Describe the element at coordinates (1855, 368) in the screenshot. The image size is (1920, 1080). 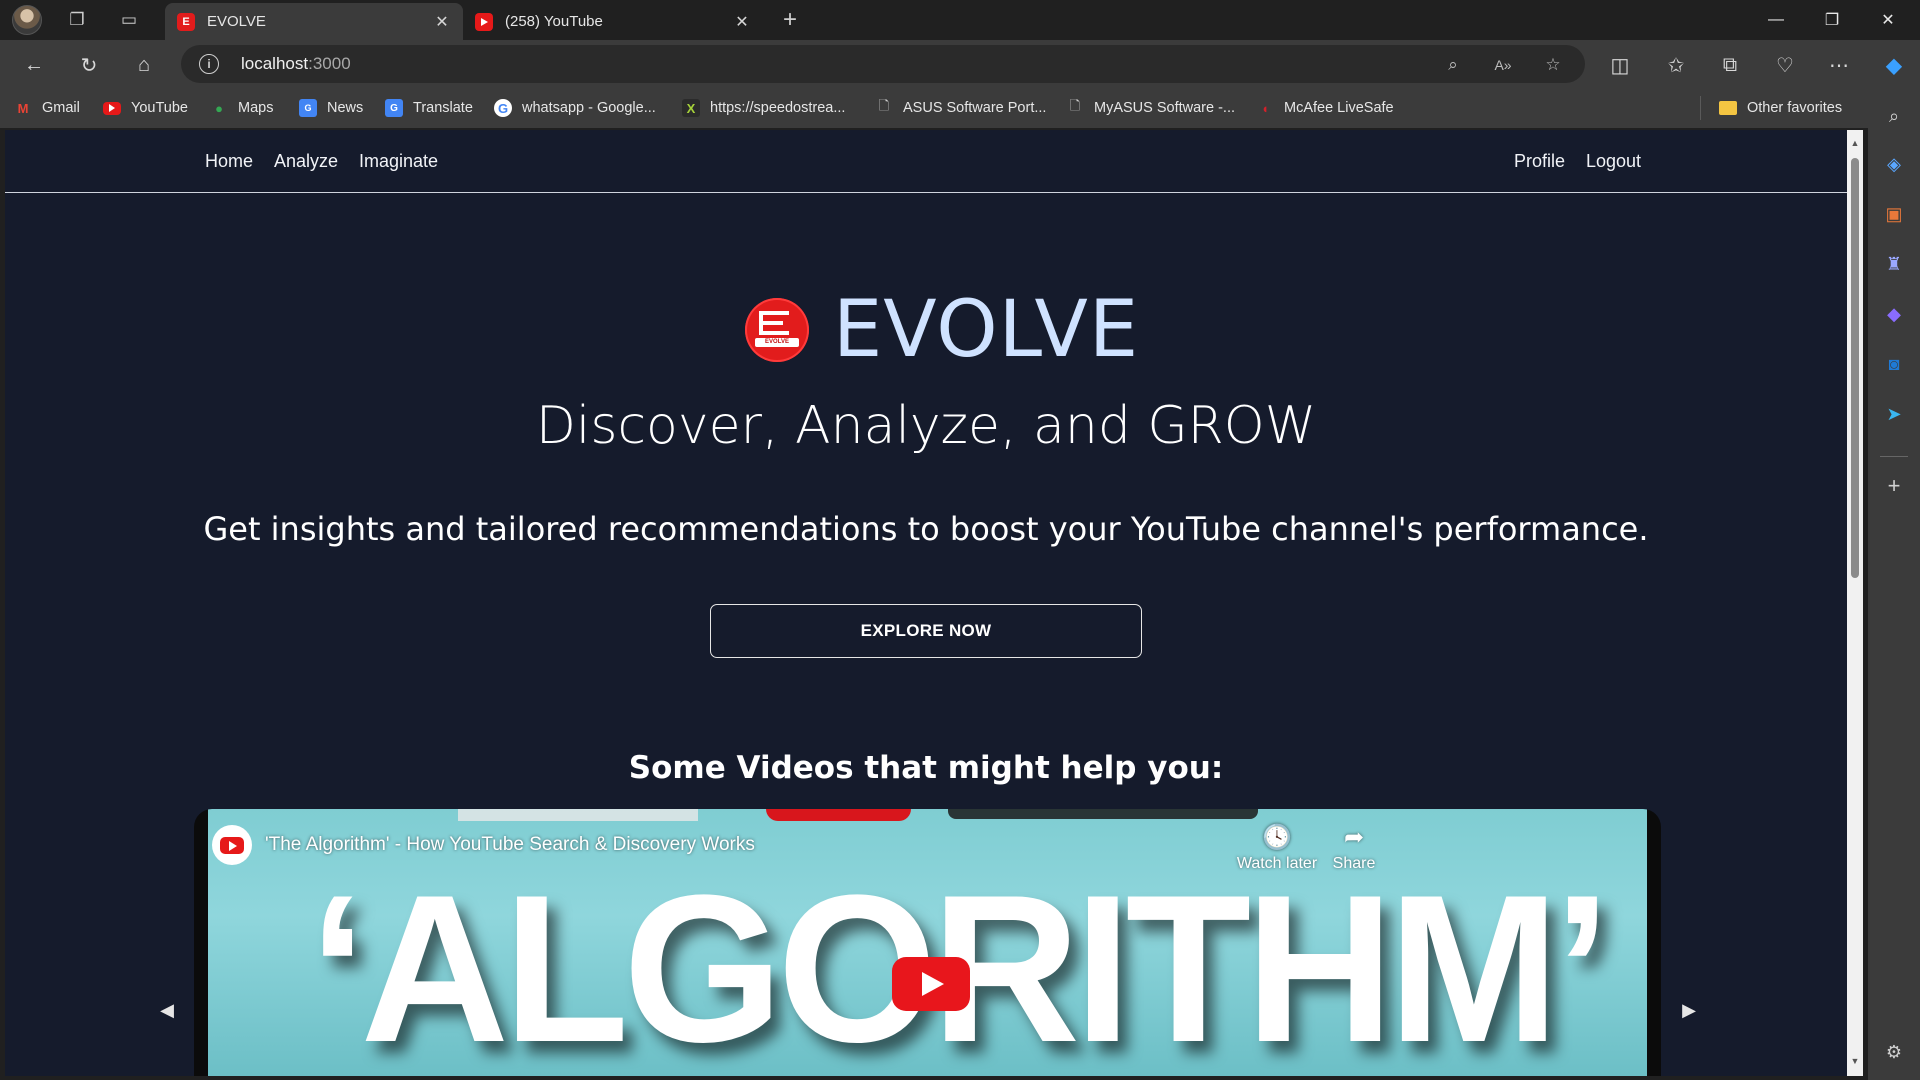
I see `scrollbar-thumb` at that location.